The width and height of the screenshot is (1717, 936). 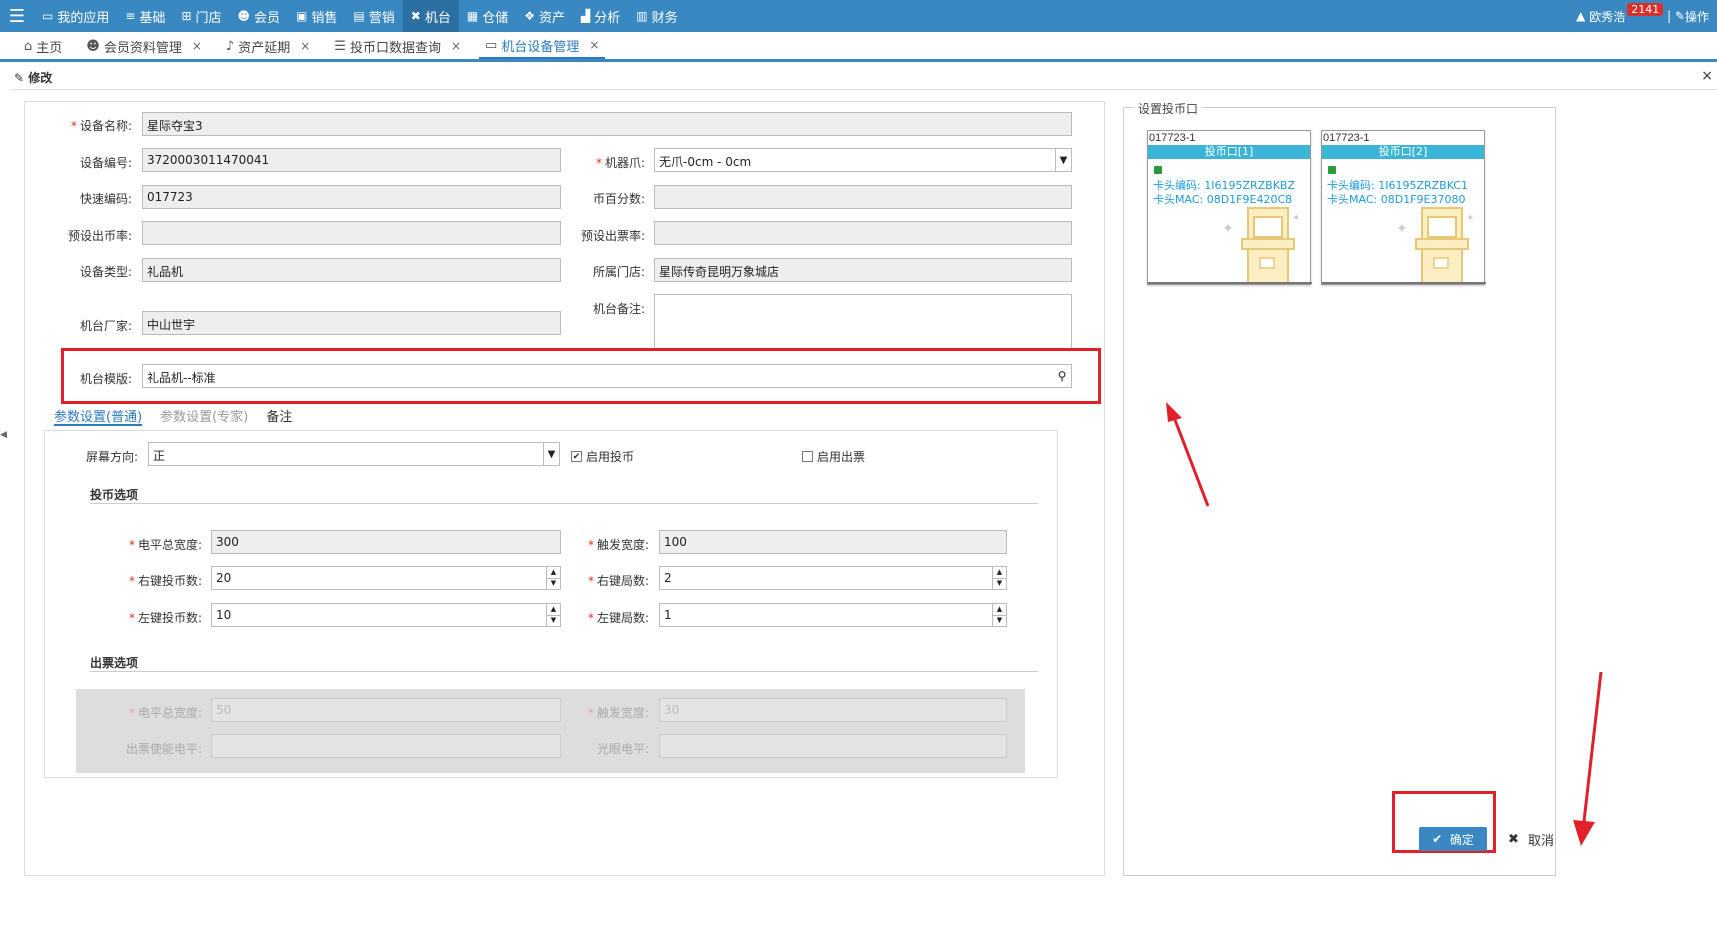 I want to click on database-icon: ≡, so click(x=130, y=16).